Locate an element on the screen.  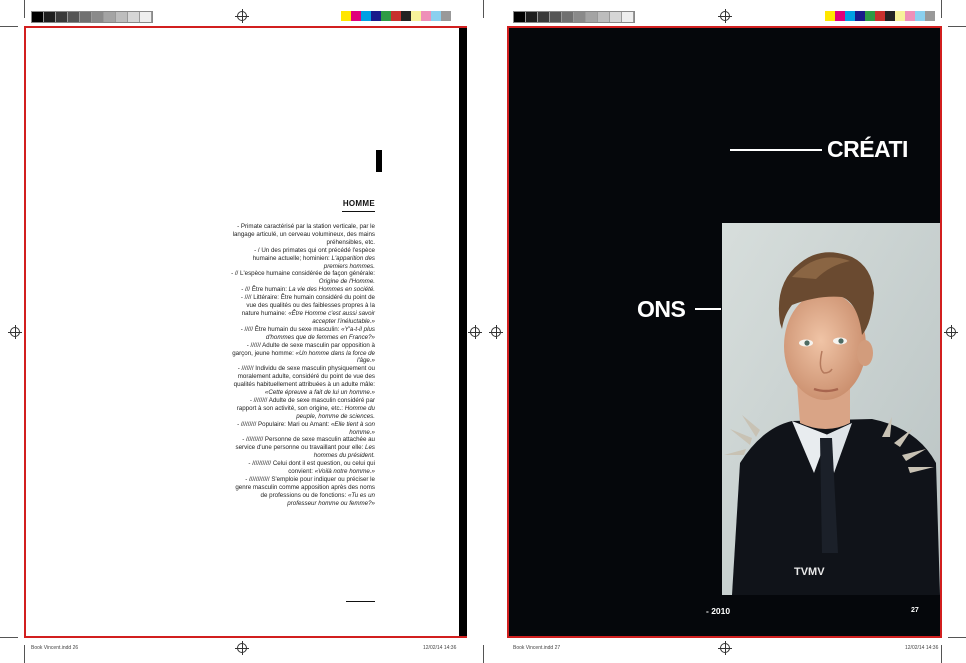
page-number-text: 27 is located at coordinates (915, 610).